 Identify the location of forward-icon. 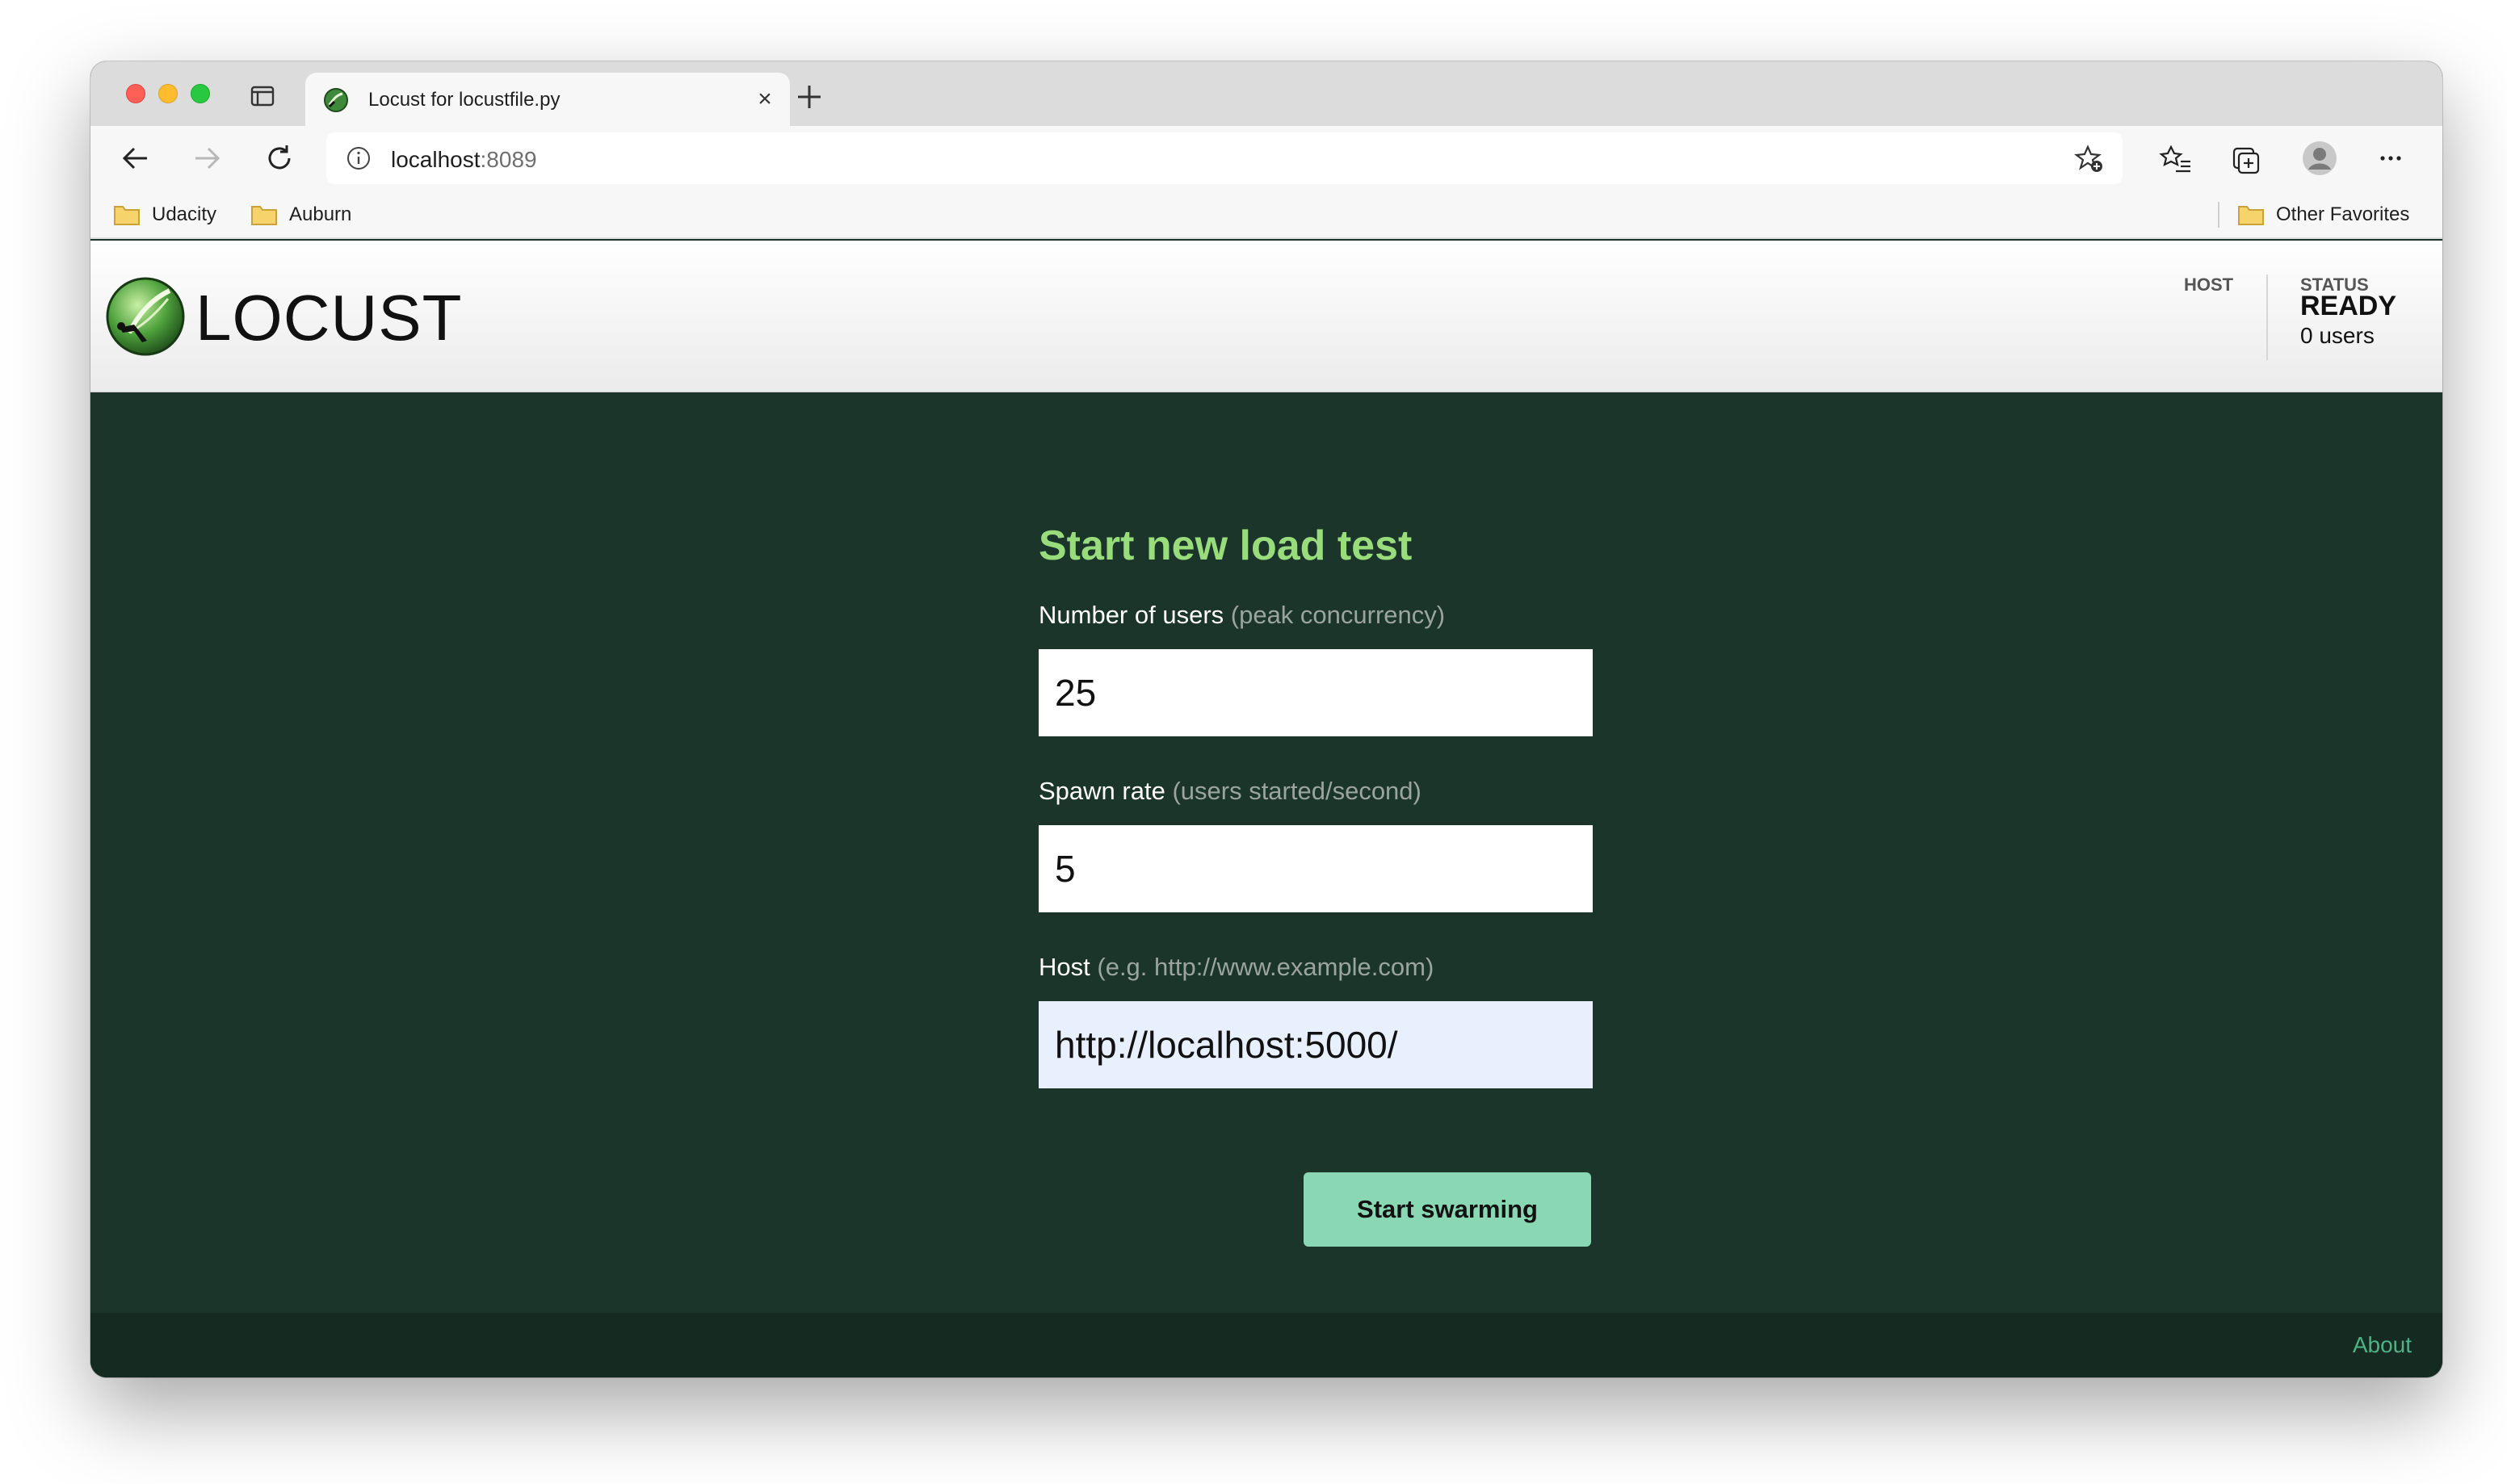
(207, 158).